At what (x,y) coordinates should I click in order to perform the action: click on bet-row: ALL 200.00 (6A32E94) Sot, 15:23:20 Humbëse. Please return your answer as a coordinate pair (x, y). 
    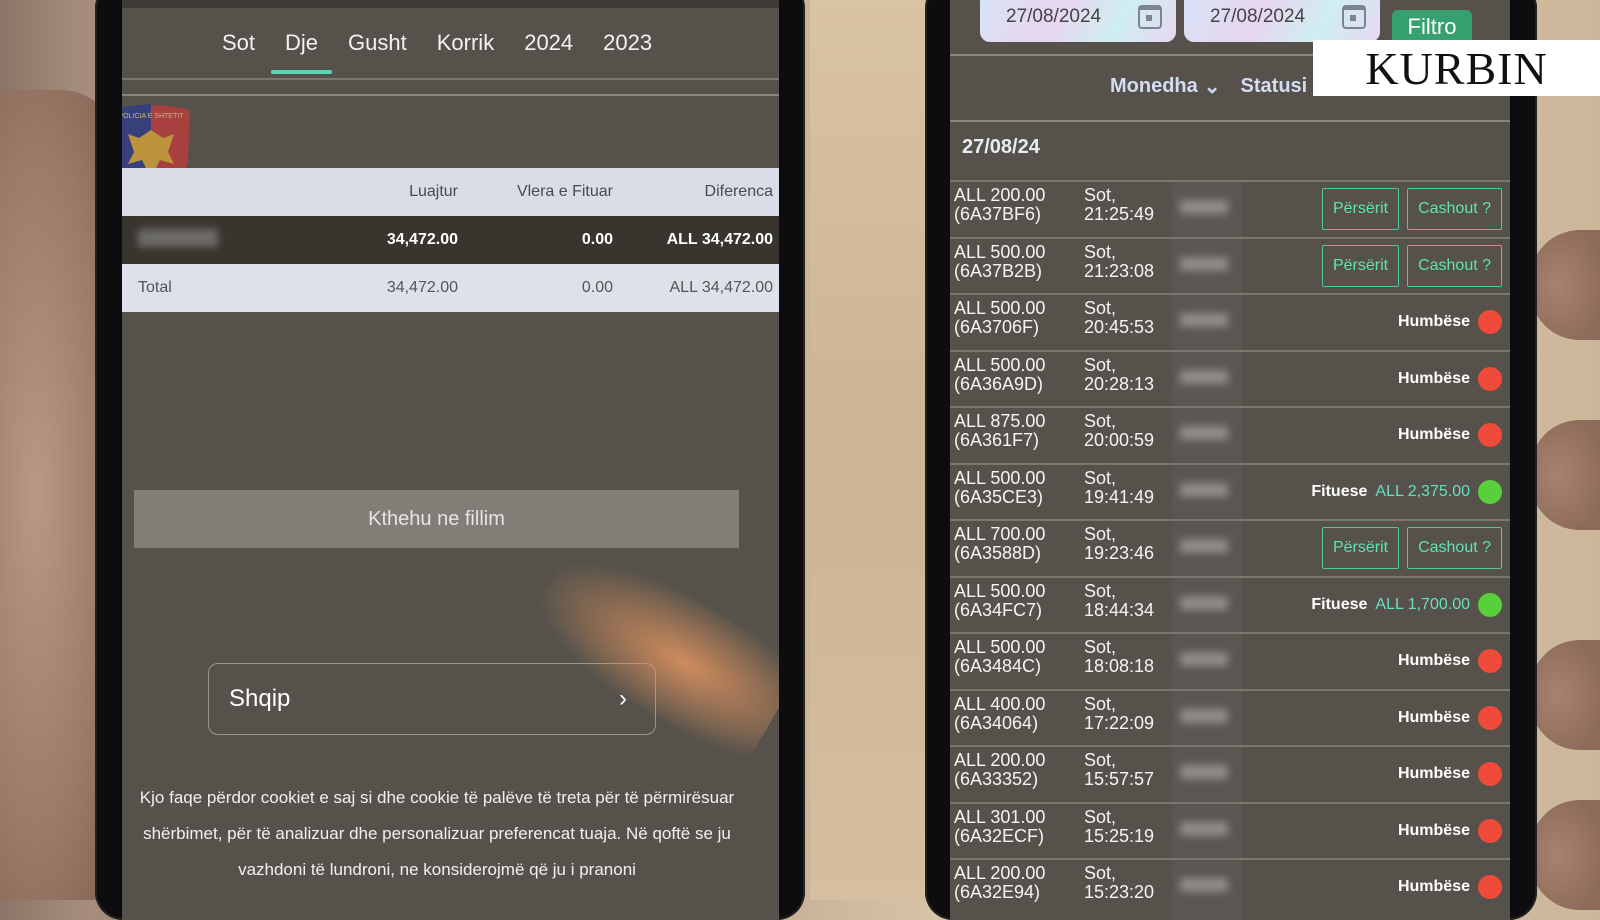
    Looking at the image, I should click on (1230, 886).